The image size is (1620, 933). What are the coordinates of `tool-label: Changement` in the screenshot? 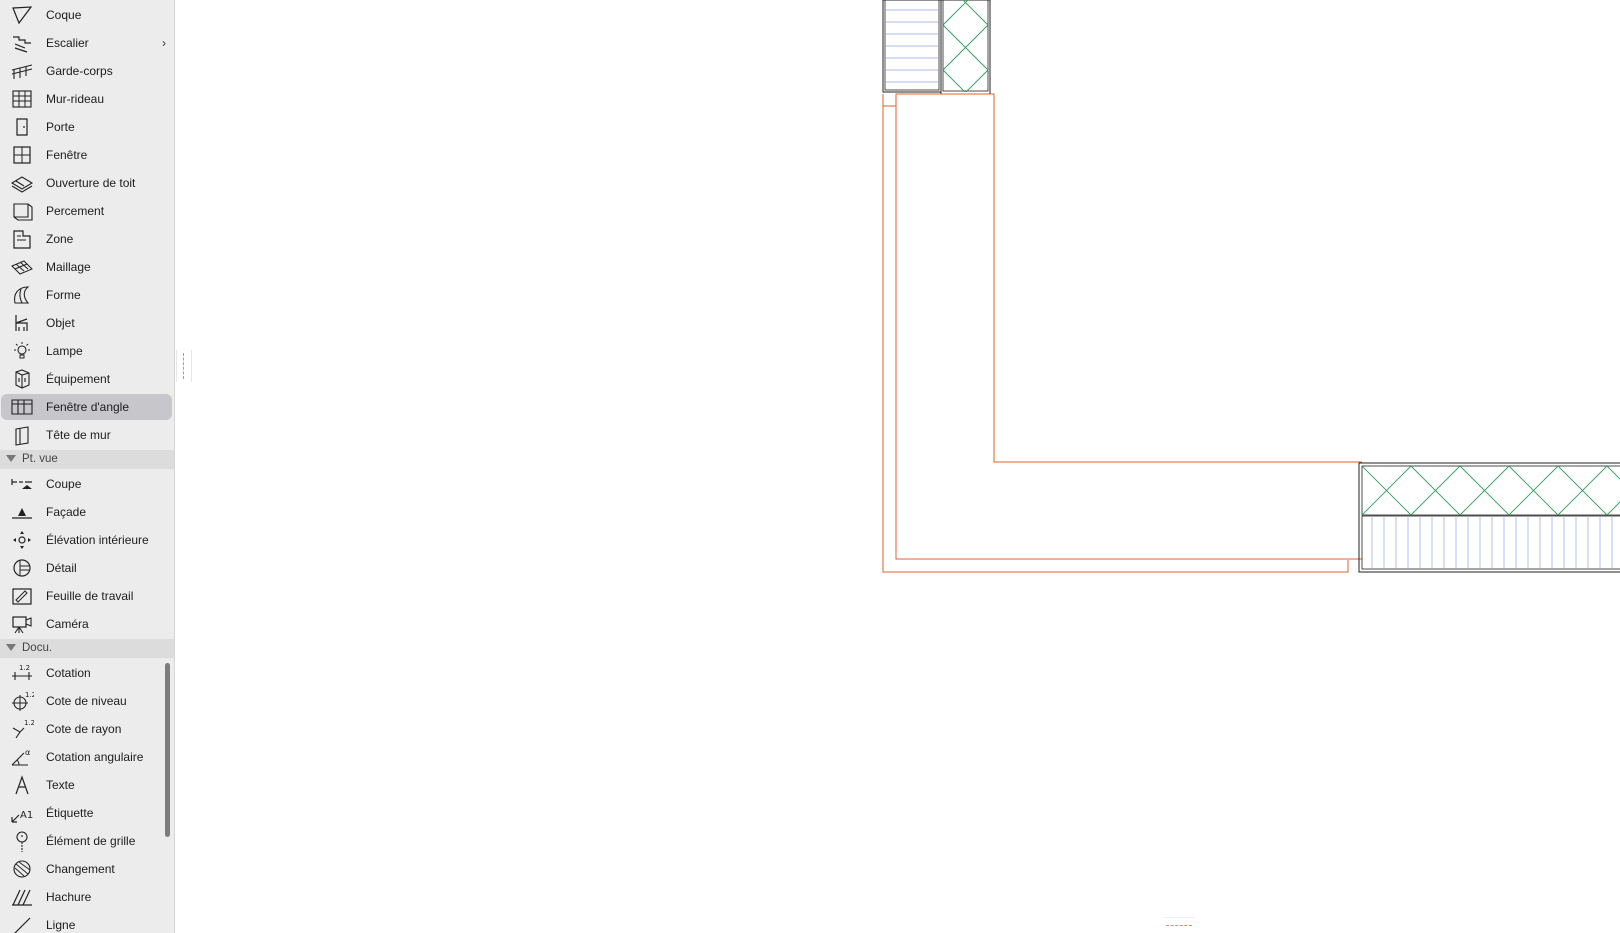 It's located at (80, 869).